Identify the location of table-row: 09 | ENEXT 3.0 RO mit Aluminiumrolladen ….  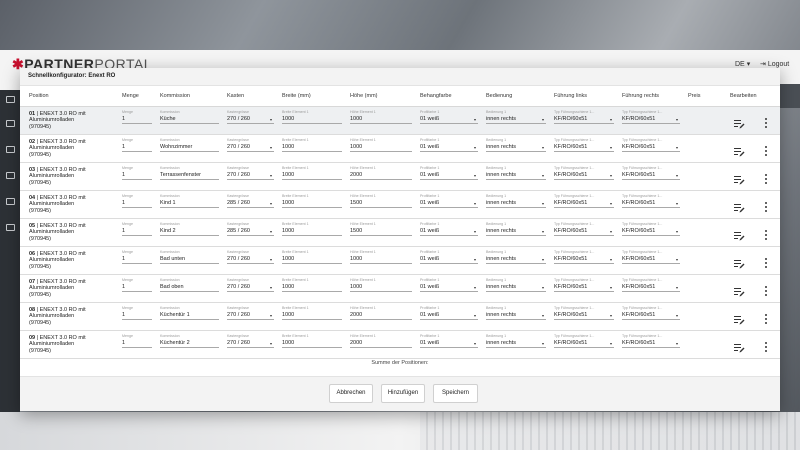
(400, 344).